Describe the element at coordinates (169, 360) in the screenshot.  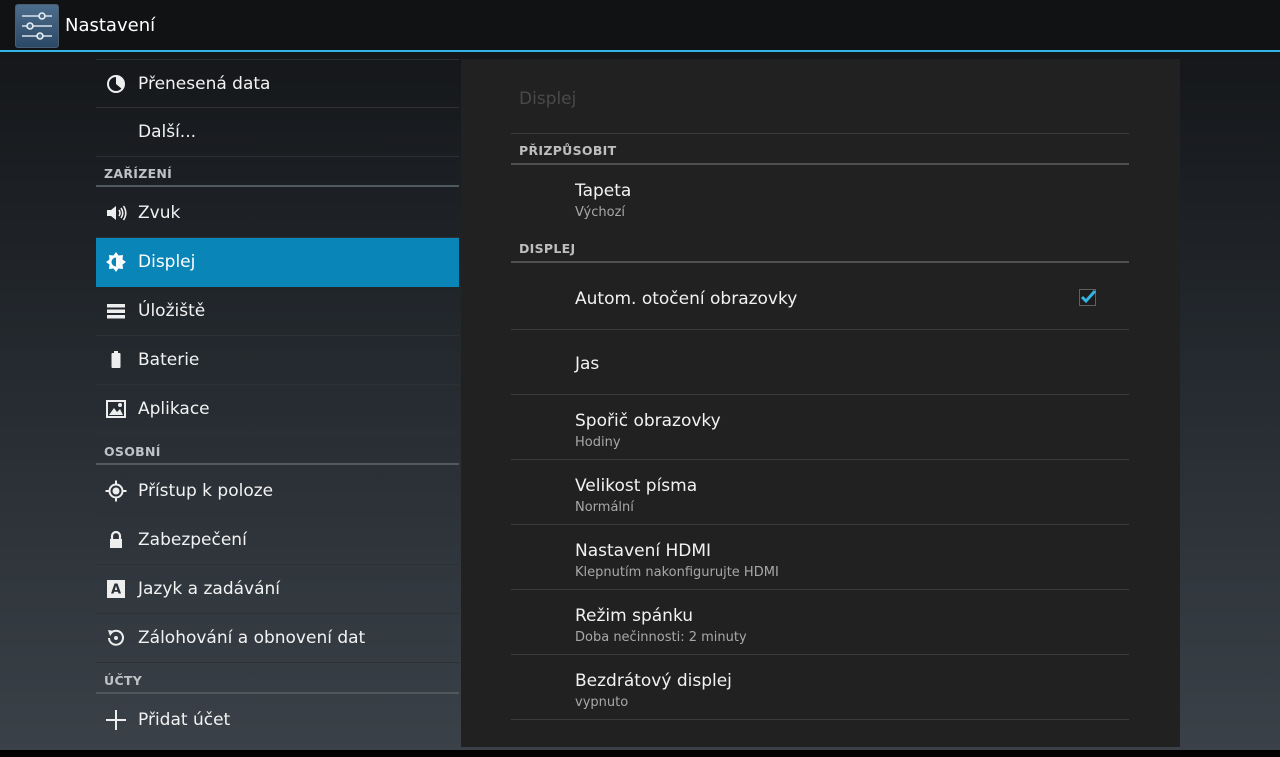
I see `sidebar-item-label: Baterie` at that location.